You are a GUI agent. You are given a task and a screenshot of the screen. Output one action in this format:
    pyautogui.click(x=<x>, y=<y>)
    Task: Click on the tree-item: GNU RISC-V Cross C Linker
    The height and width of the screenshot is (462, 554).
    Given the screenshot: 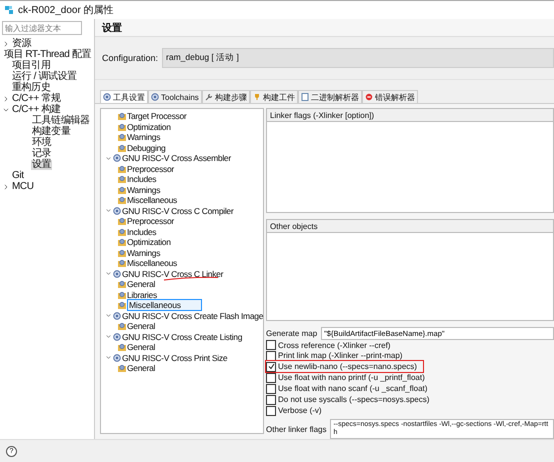 What is the action you would take?
    pyautogui.click(x=173, y=273)
    